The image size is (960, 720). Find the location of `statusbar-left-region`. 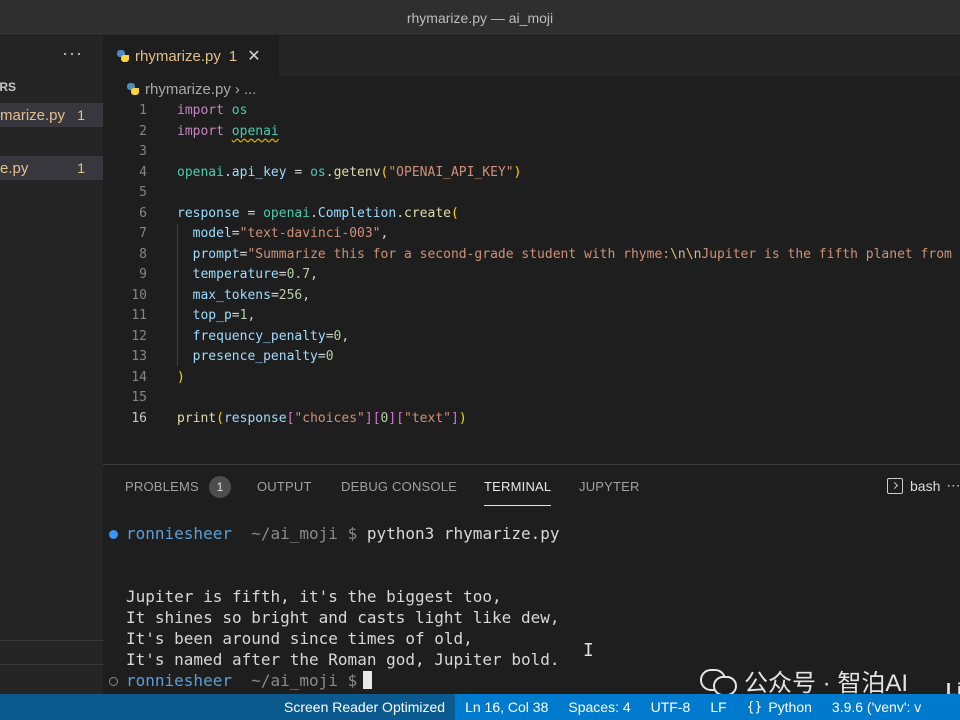

statusbar-left-region is located at coordinates (137, 707).